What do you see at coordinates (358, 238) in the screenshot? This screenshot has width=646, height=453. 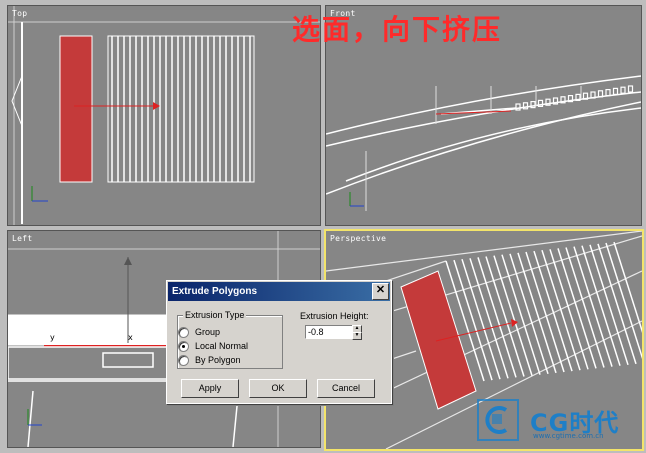 I see `viewport-label-perspective: Perspective` at bounding box center [358, 238].